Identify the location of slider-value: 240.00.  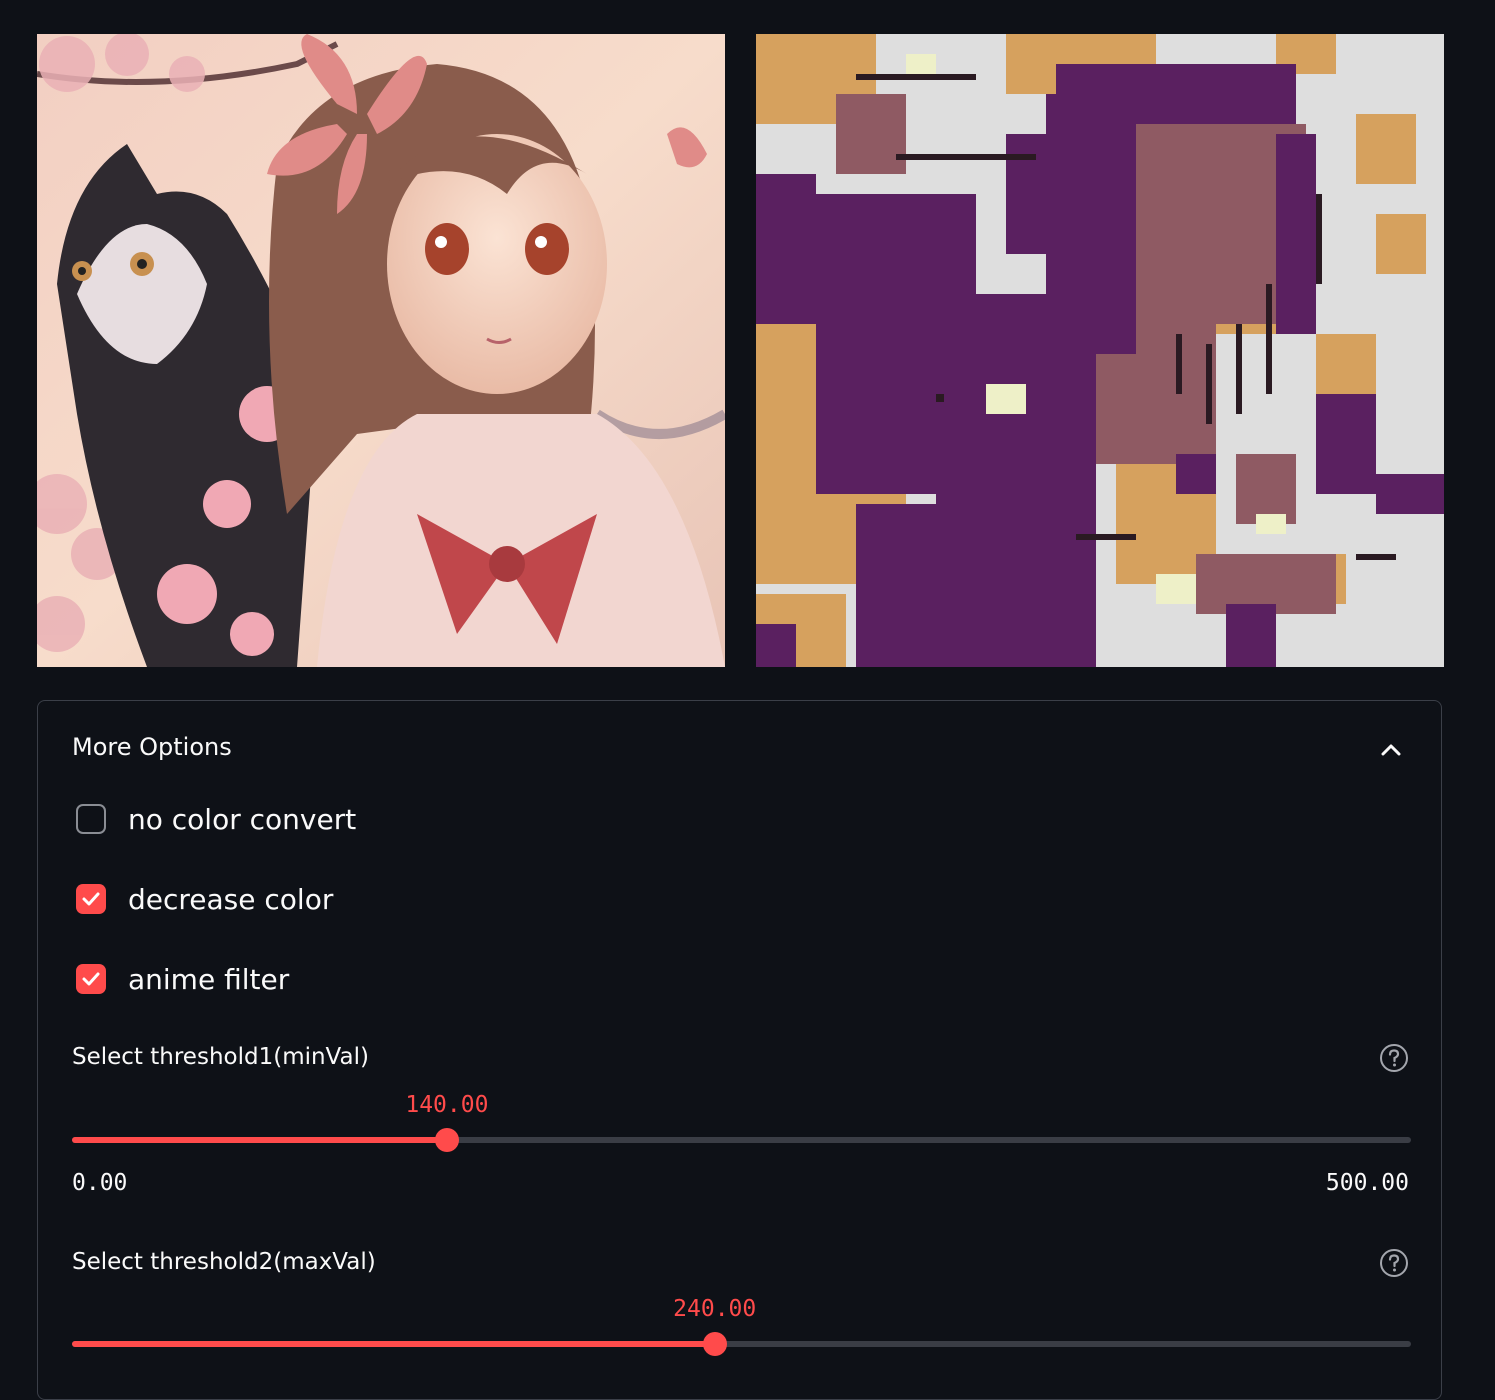
(715, 1309).